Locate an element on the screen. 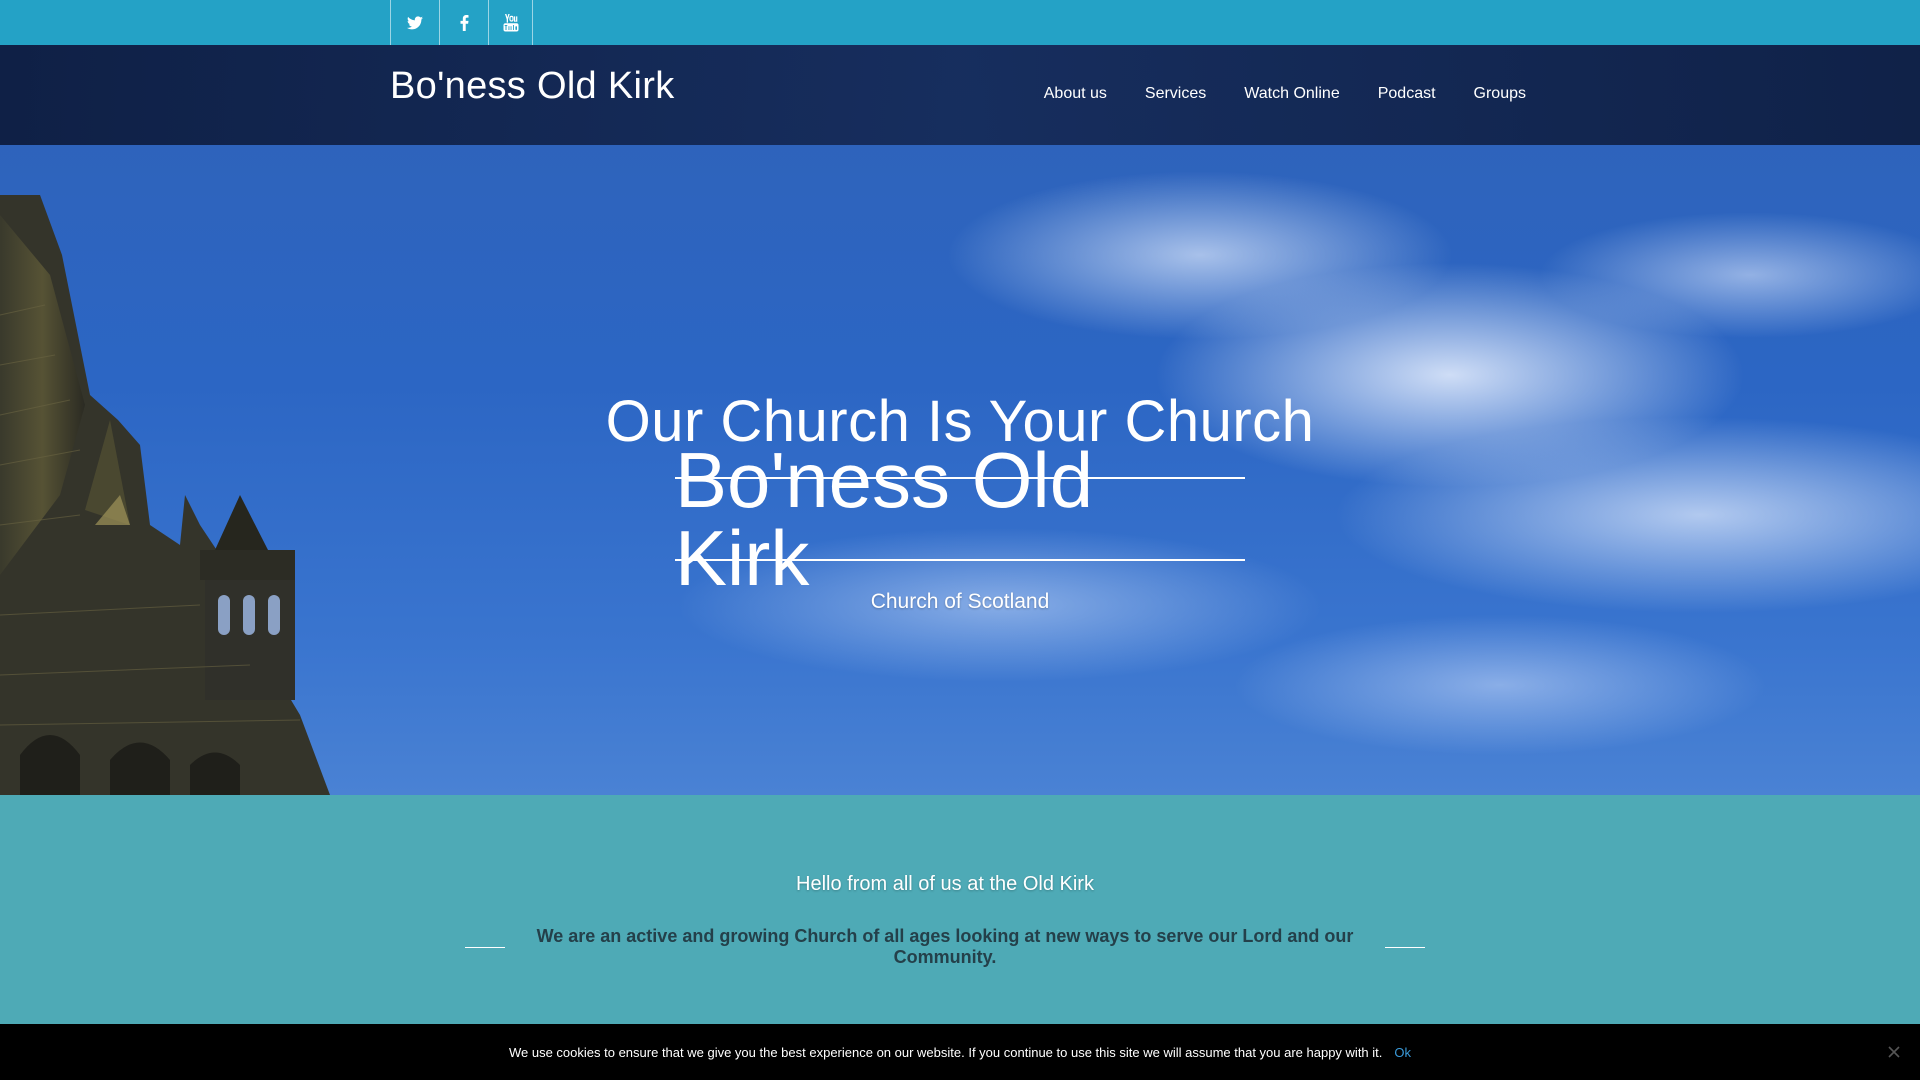 This screenshot has width=1920, height=1080. divider-line-left is located at coordinates (485, 947).